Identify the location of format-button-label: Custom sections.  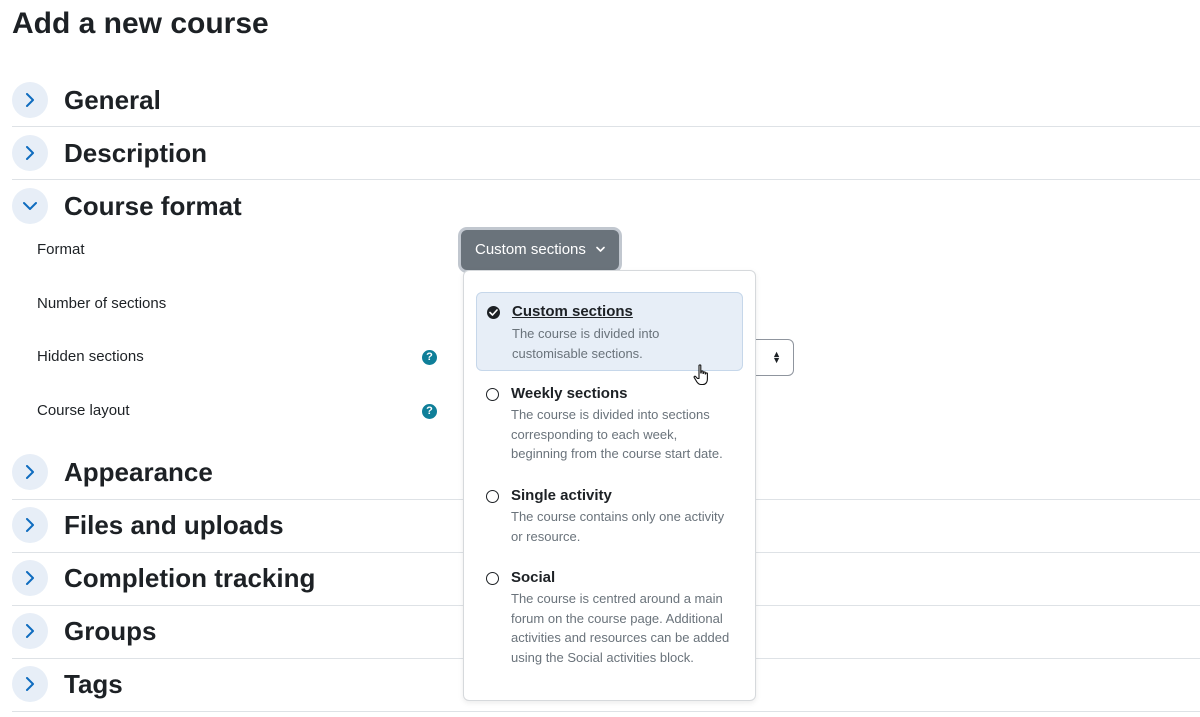
(530, 249).